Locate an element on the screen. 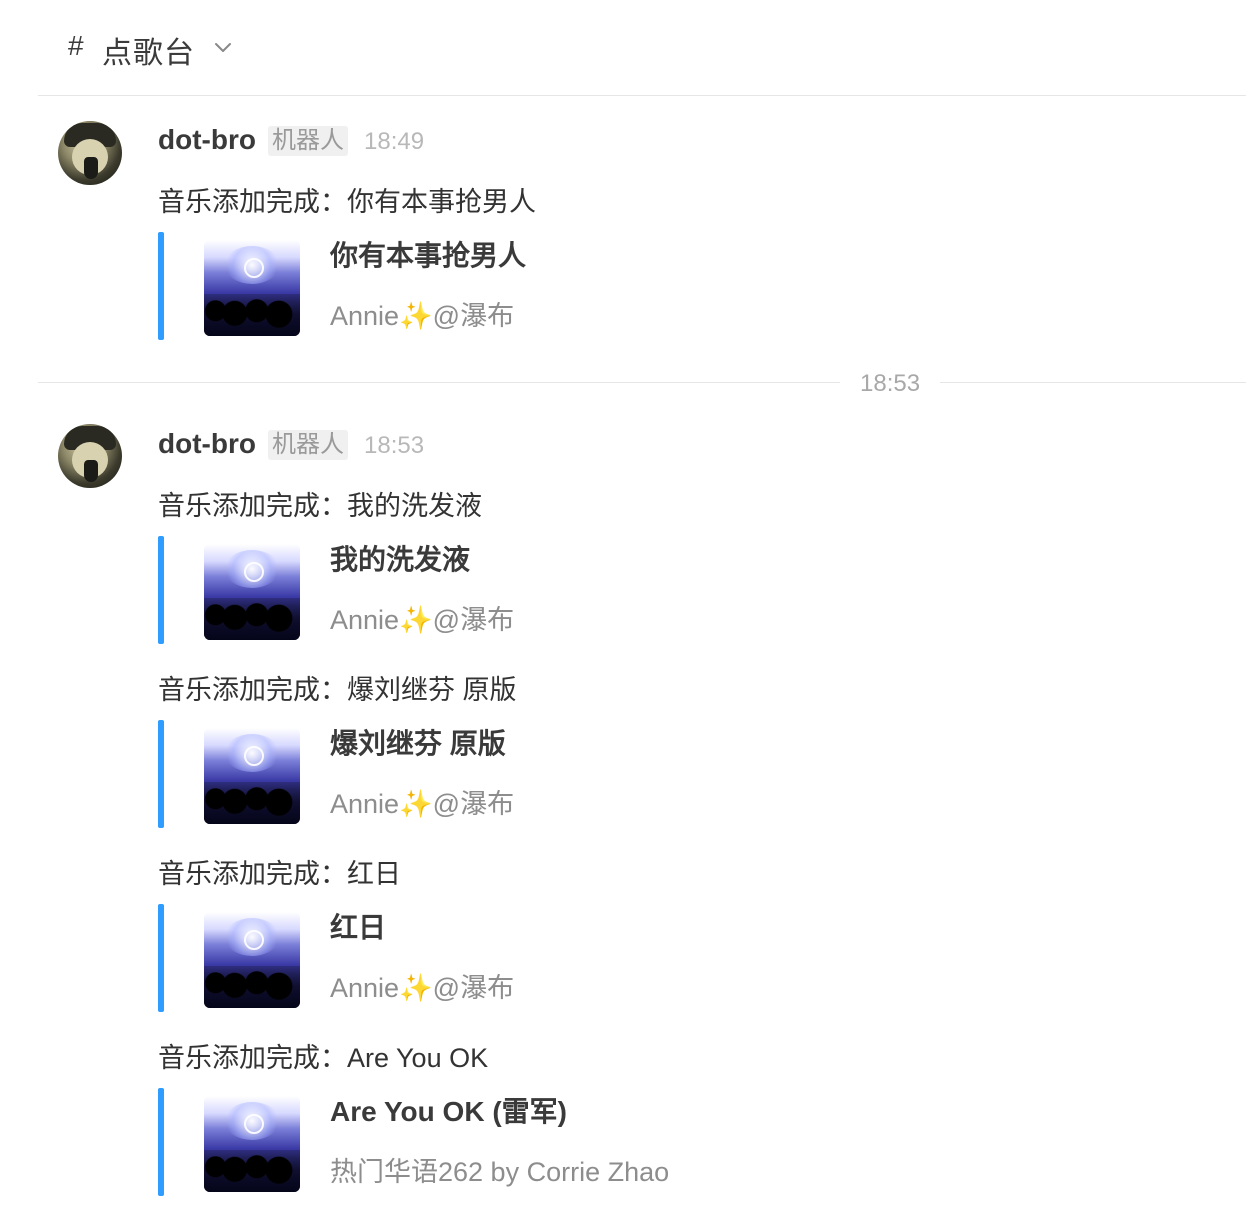 The height and width of the screenshot is (1226, 1246). music-card: 你有本事抢男人 Annie✨@瀑布 is located at coordinates (508, 286).